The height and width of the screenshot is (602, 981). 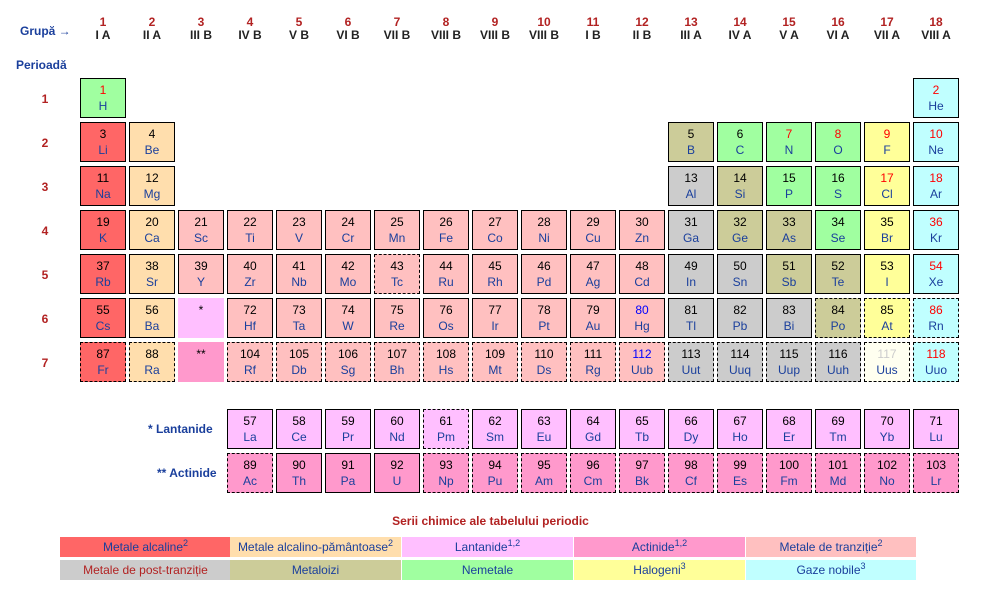 What do you see at coordinates (250, 362) in the screenshot?
I see `element-cell: 104 Rf` at bounding box center [250, 362].